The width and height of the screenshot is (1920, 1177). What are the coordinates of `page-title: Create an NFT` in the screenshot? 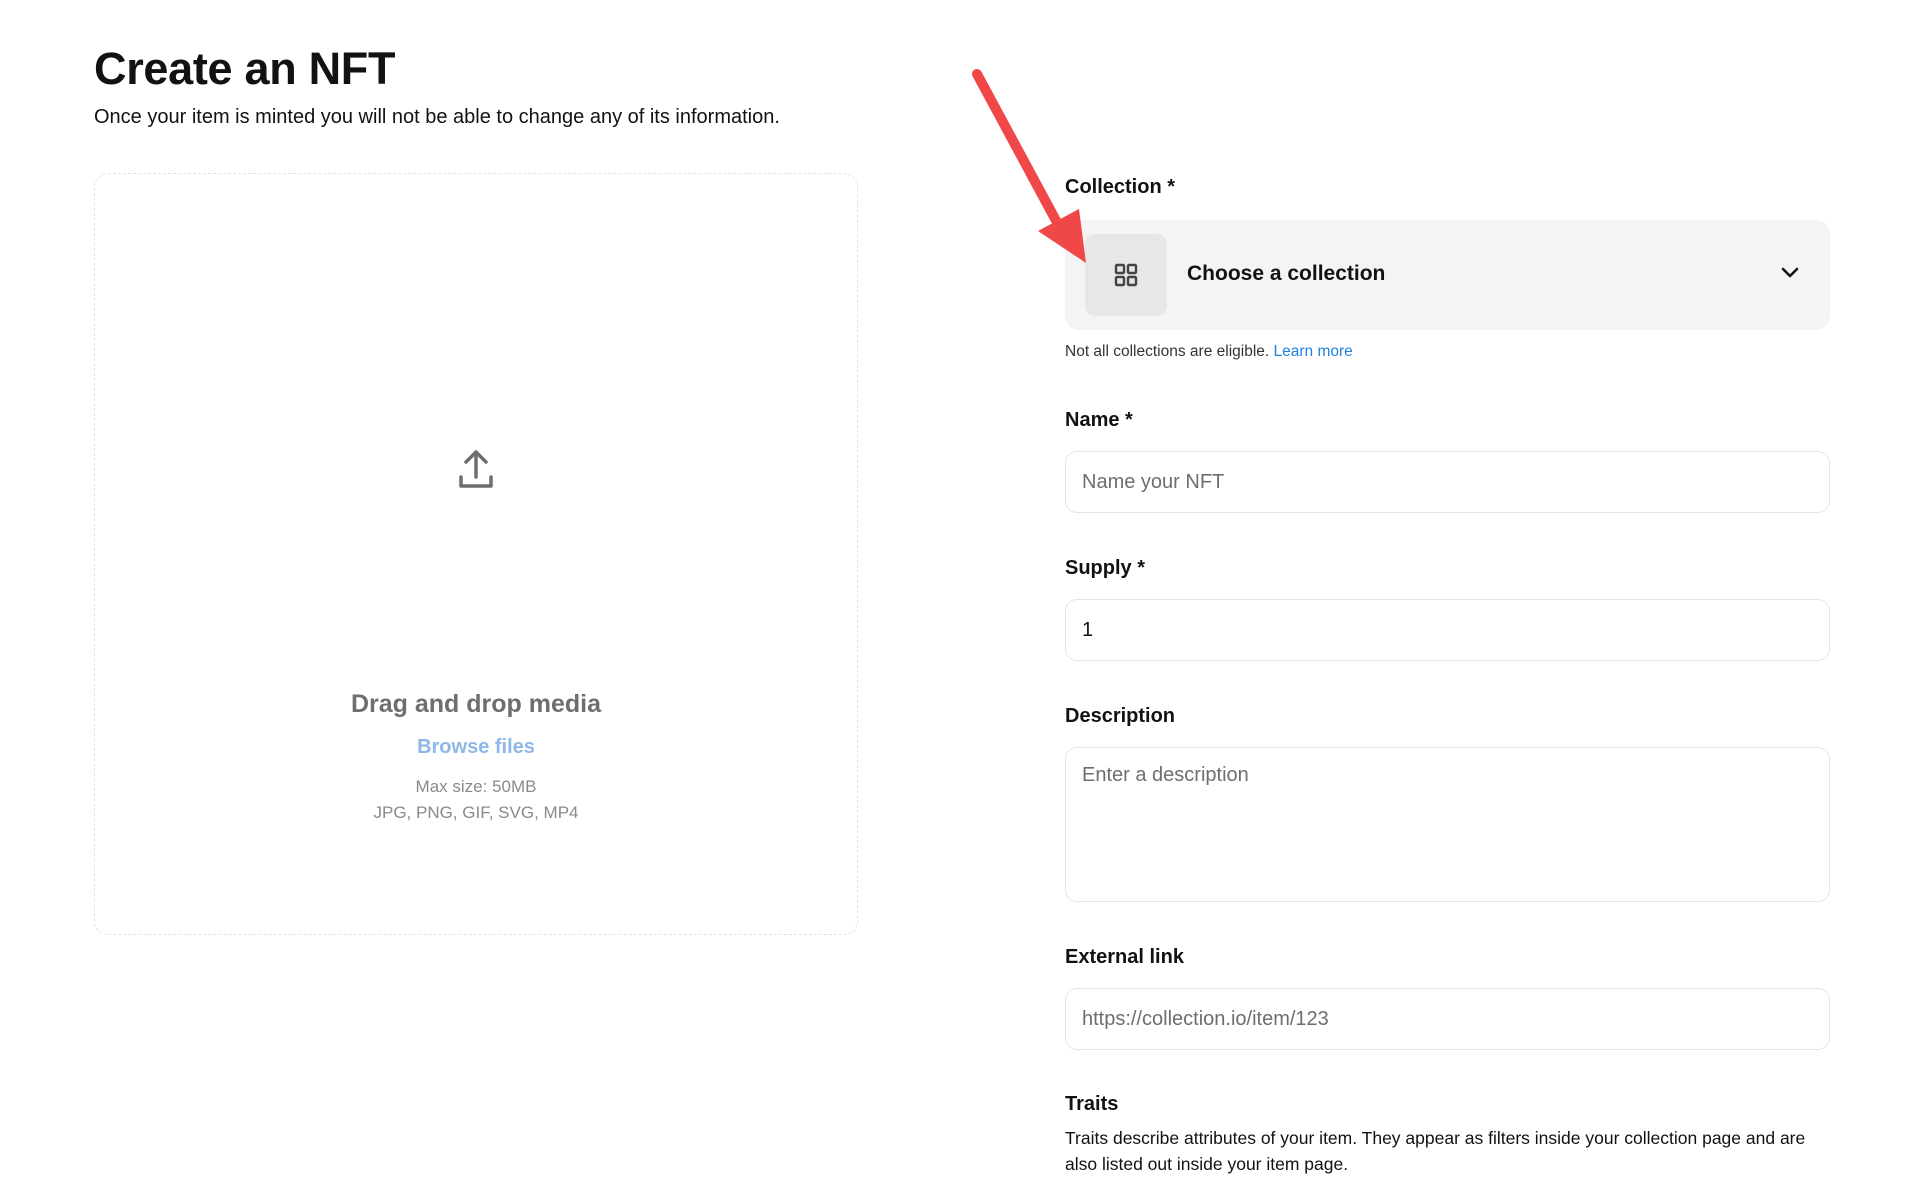 It's located at (245, 68).